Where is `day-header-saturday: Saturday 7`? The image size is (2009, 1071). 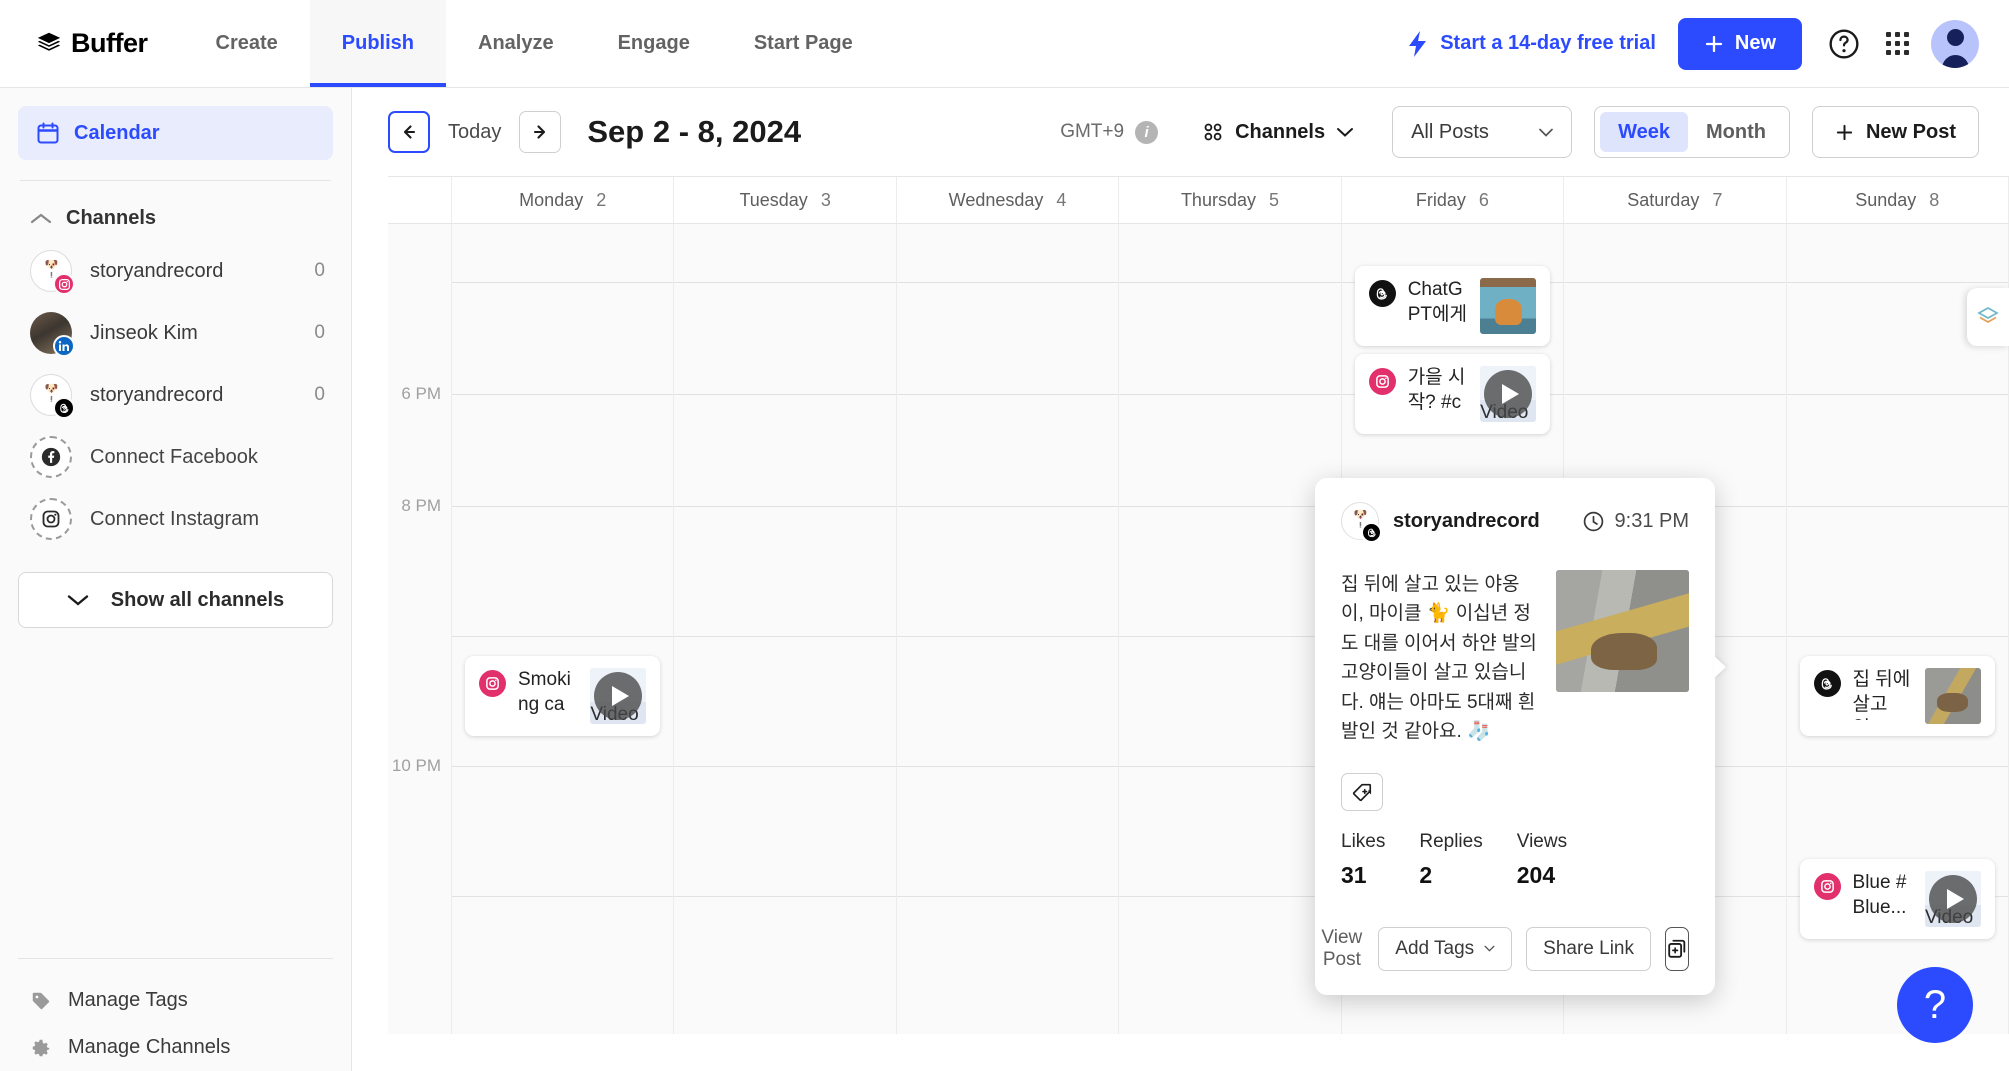
day-header-saturday: Saturday 7 is located at coordinates (1675, 200).